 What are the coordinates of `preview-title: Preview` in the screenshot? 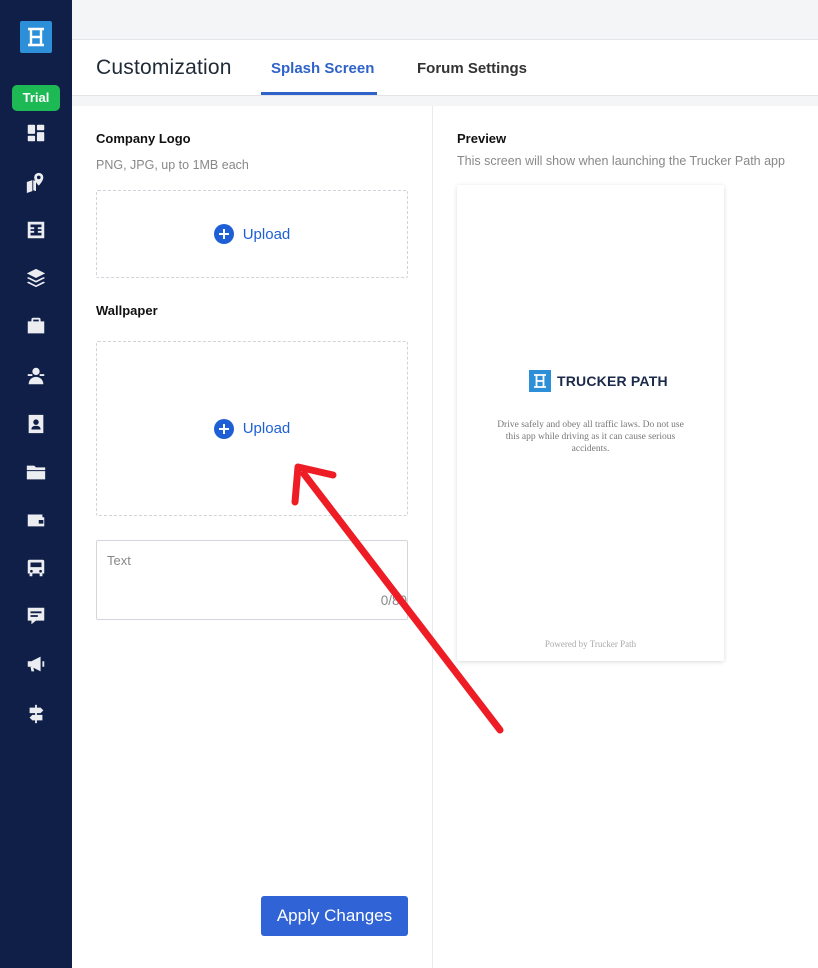 It's located at (482, 138).